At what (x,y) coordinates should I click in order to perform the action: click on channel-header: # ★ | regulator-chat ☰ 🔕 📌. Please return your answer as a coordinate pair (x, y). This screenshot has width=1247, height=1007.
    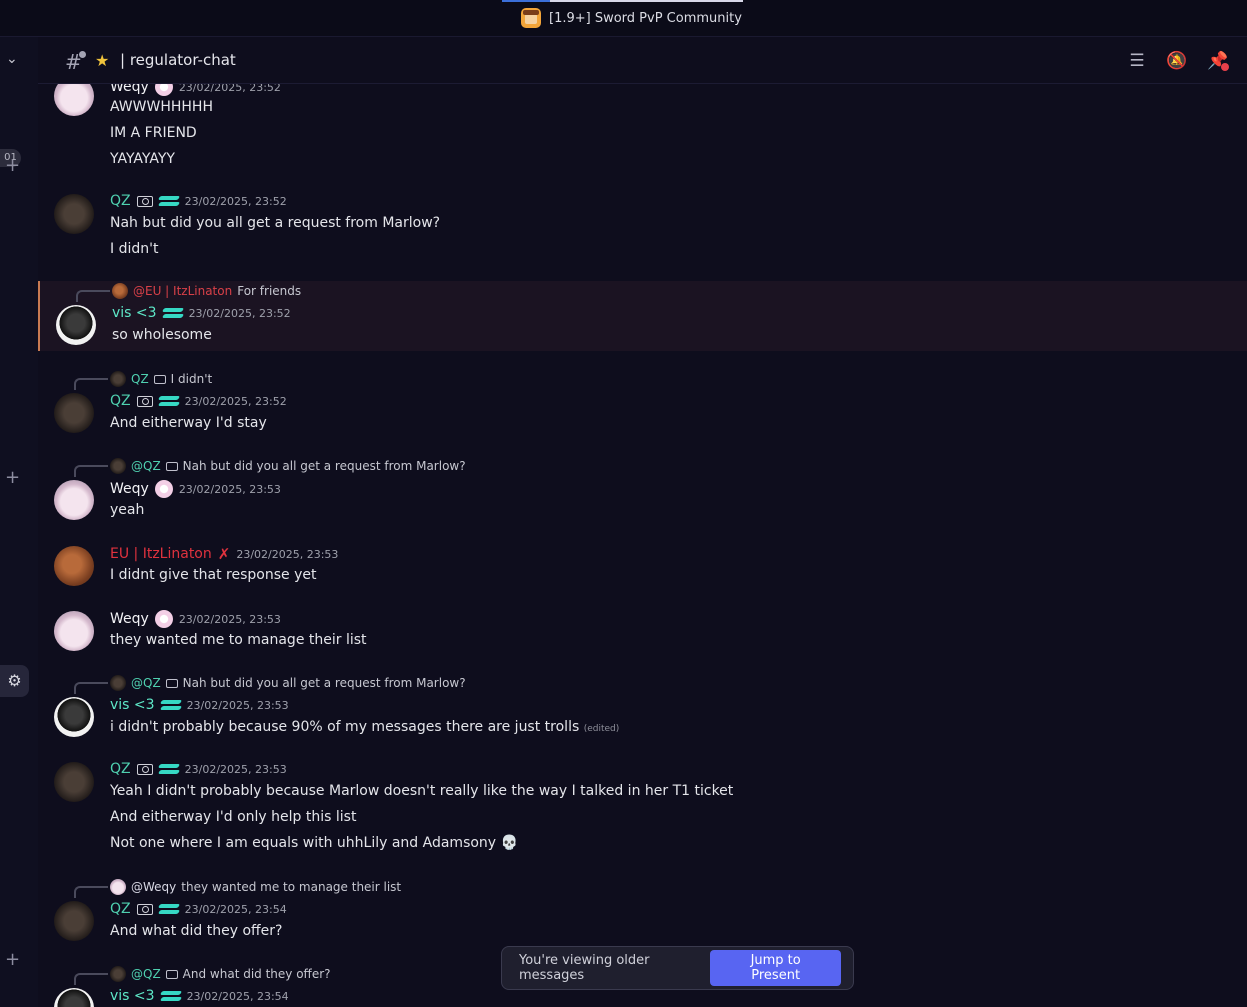
    Looking at the image, I should click on (642, 60).